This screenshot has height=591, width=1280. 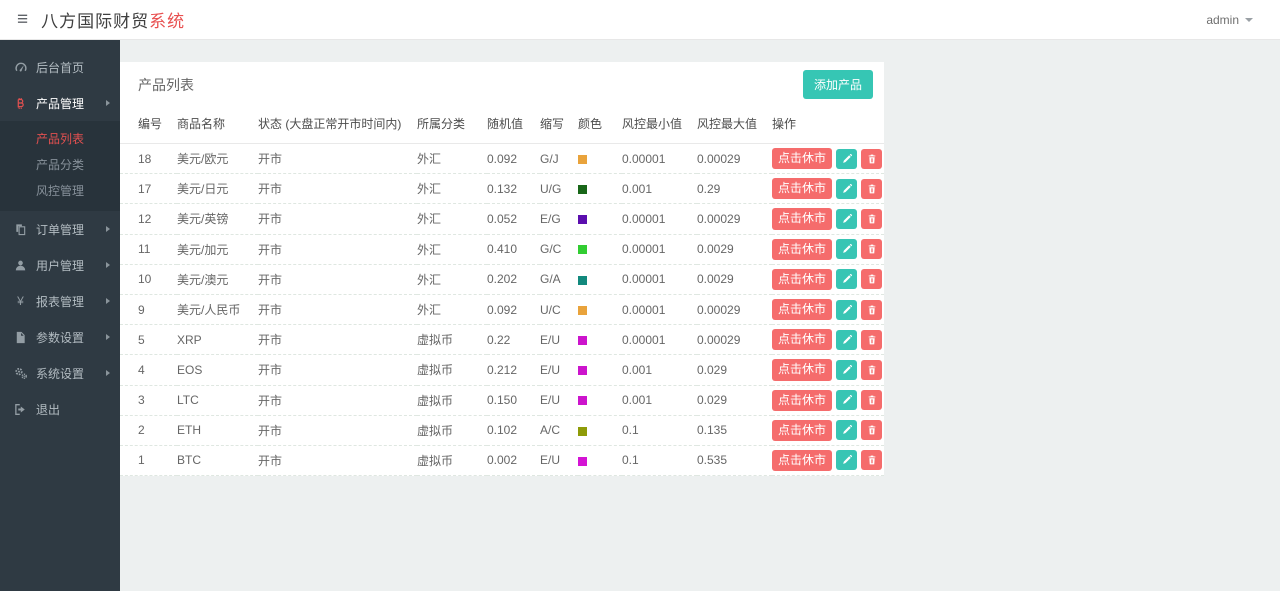 What do you see at coordinates (60, 191) in the screenshot?
I see `submenu-item-risk-management: 风控管理` at bounding box center [60, 191].